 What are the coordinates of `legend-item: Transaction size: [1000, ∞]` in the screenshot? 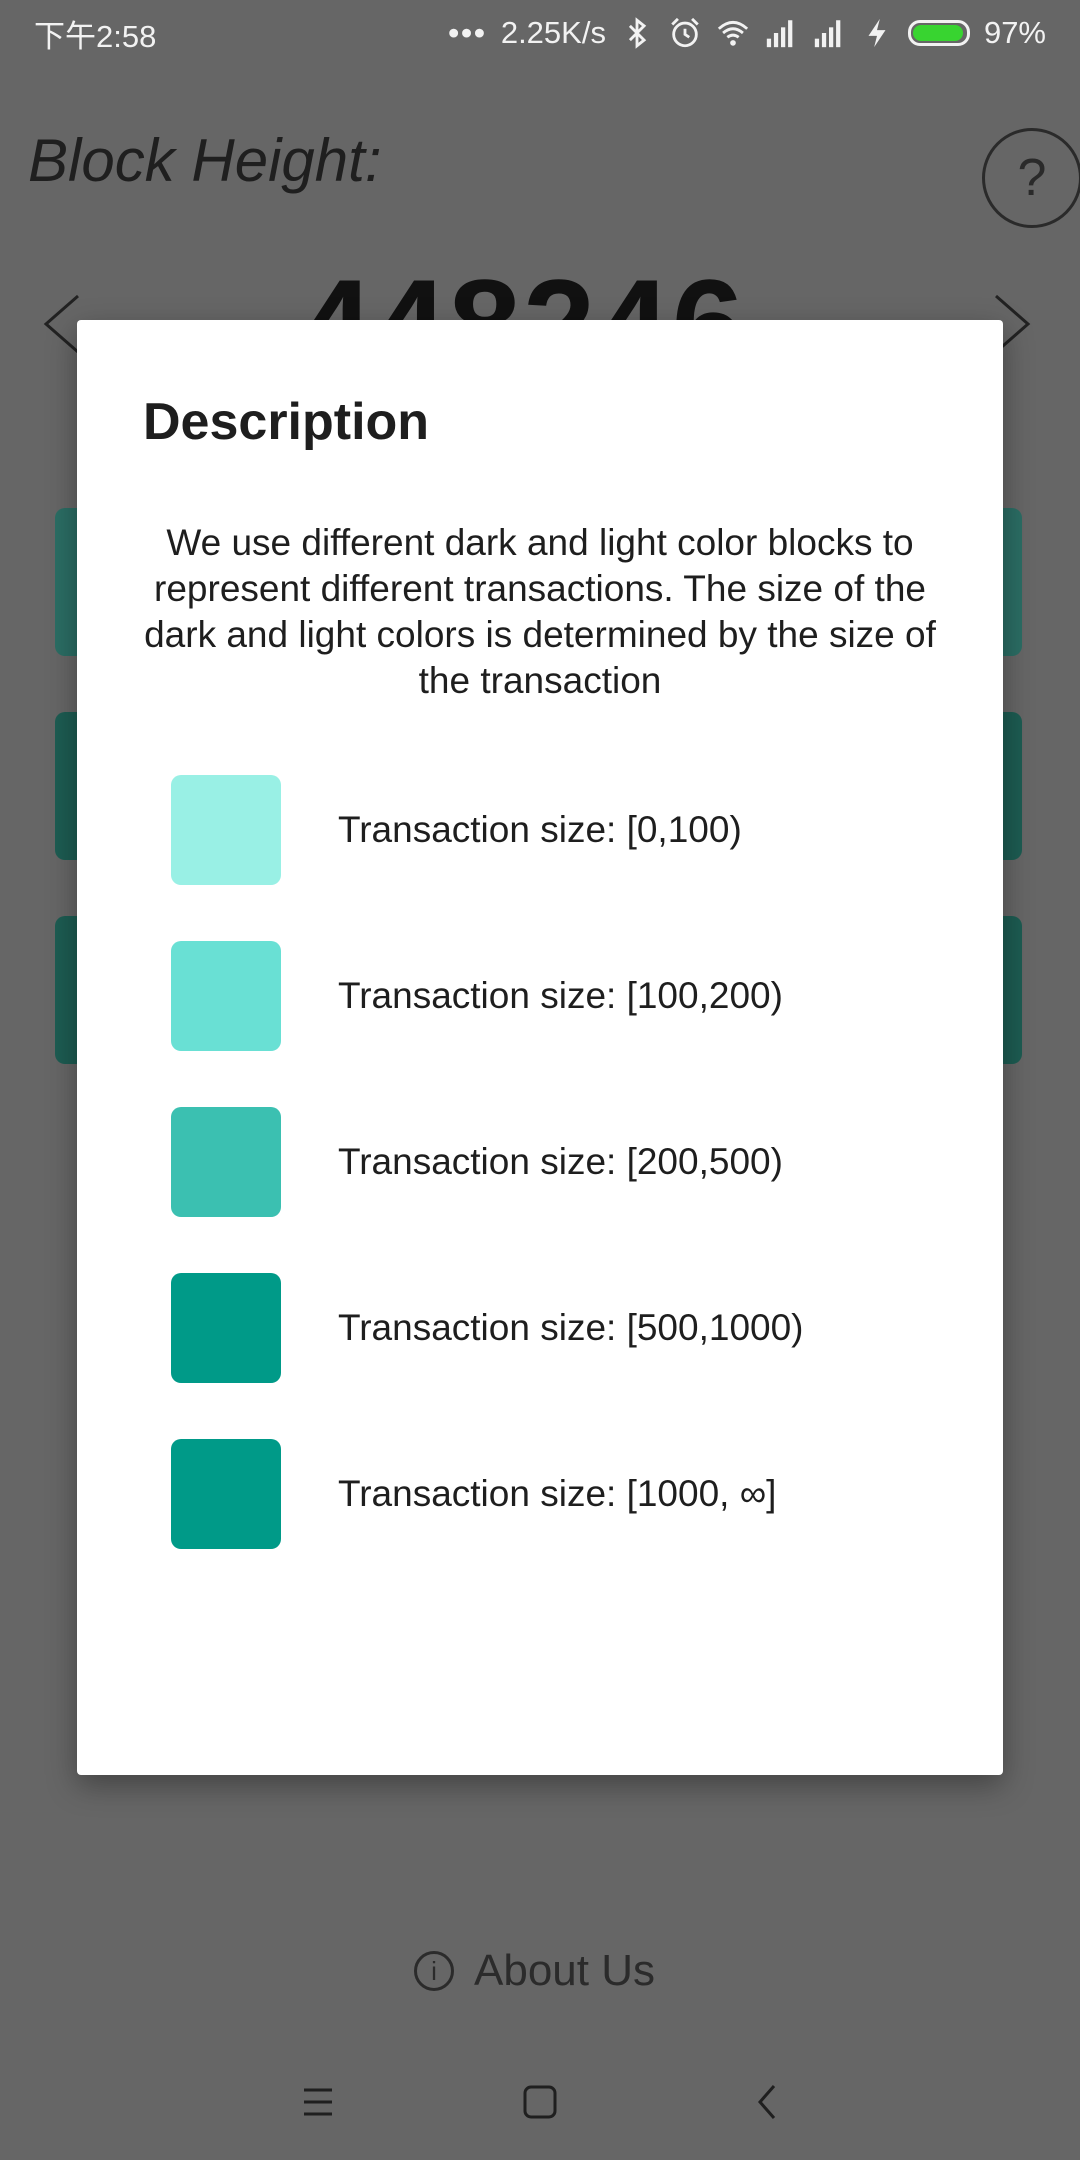 It's located at (473, 1494).